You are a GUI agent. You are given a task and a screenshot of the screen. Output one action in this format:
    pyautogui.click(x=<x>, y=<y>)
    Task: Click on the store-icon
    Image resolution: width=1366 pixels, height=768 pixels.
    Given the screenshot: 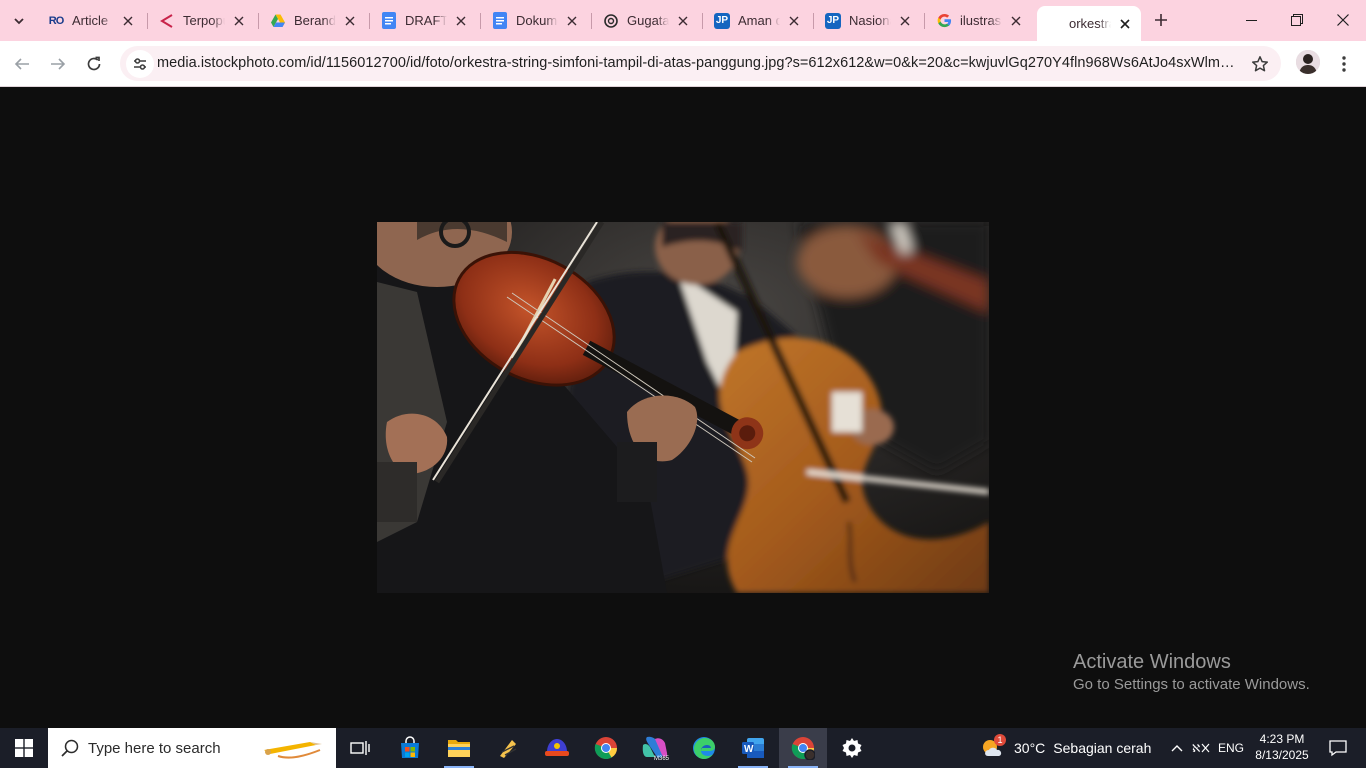 What is the action you would take?
    pyautogui.click(x=410, y=747)
    